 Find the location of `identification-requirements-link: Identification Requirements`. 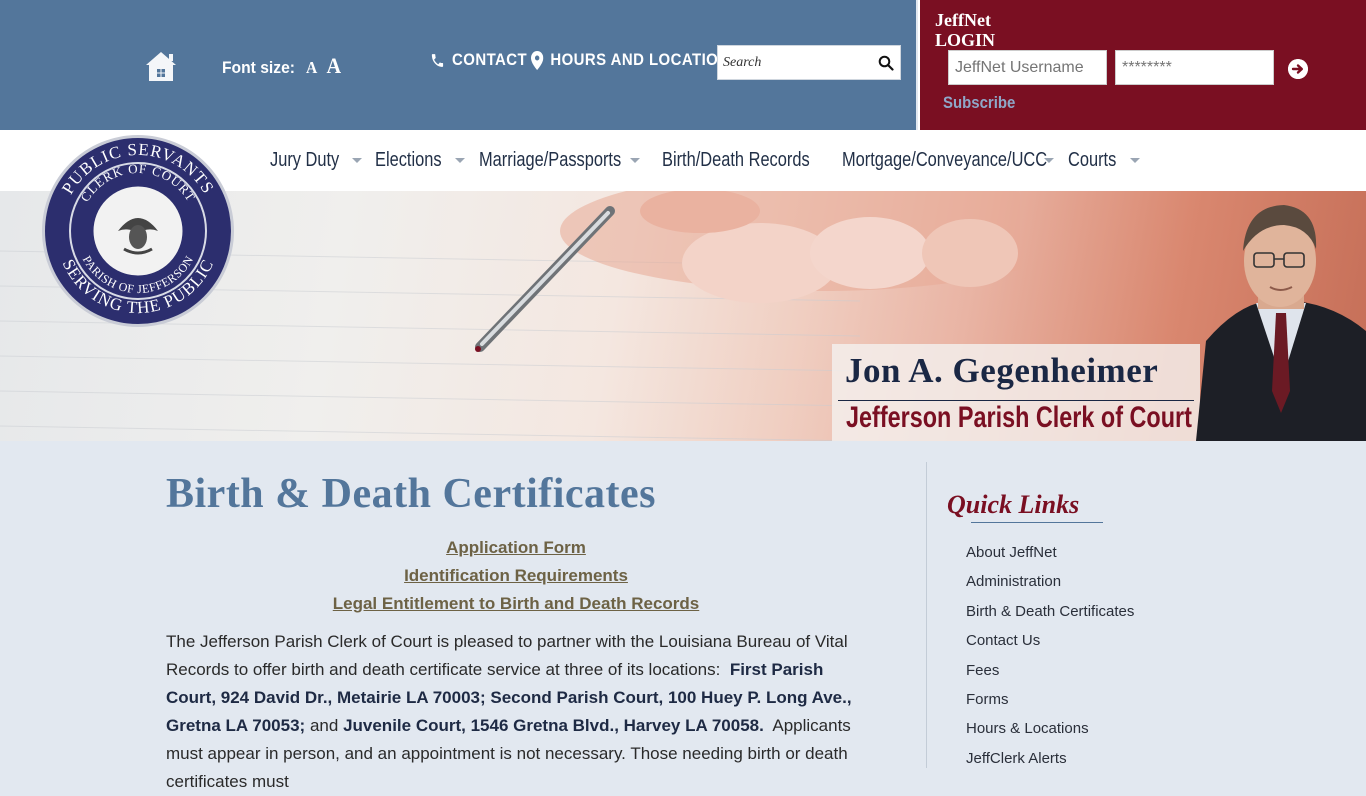

identification-requirements-link: Identification Requirements is located at coordinates (516, 576).